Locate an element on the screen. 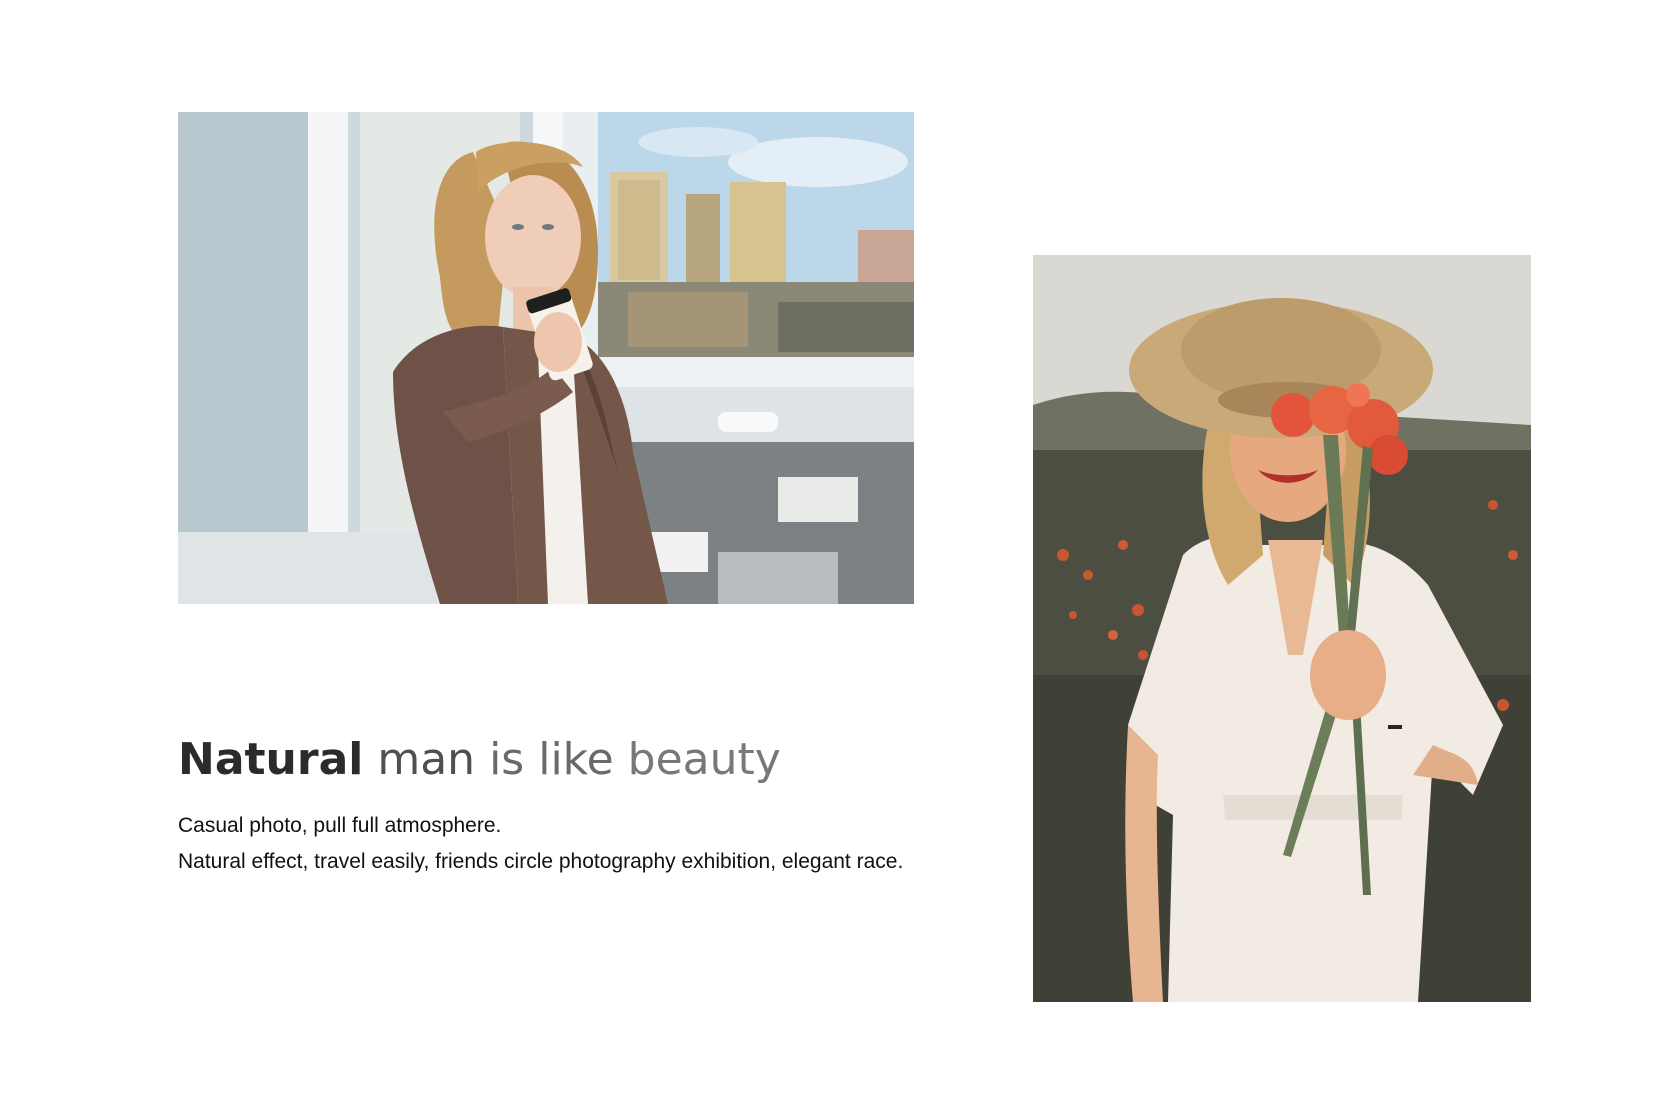  headline: Natural man is like beauty is located at coordinates (568, 760).